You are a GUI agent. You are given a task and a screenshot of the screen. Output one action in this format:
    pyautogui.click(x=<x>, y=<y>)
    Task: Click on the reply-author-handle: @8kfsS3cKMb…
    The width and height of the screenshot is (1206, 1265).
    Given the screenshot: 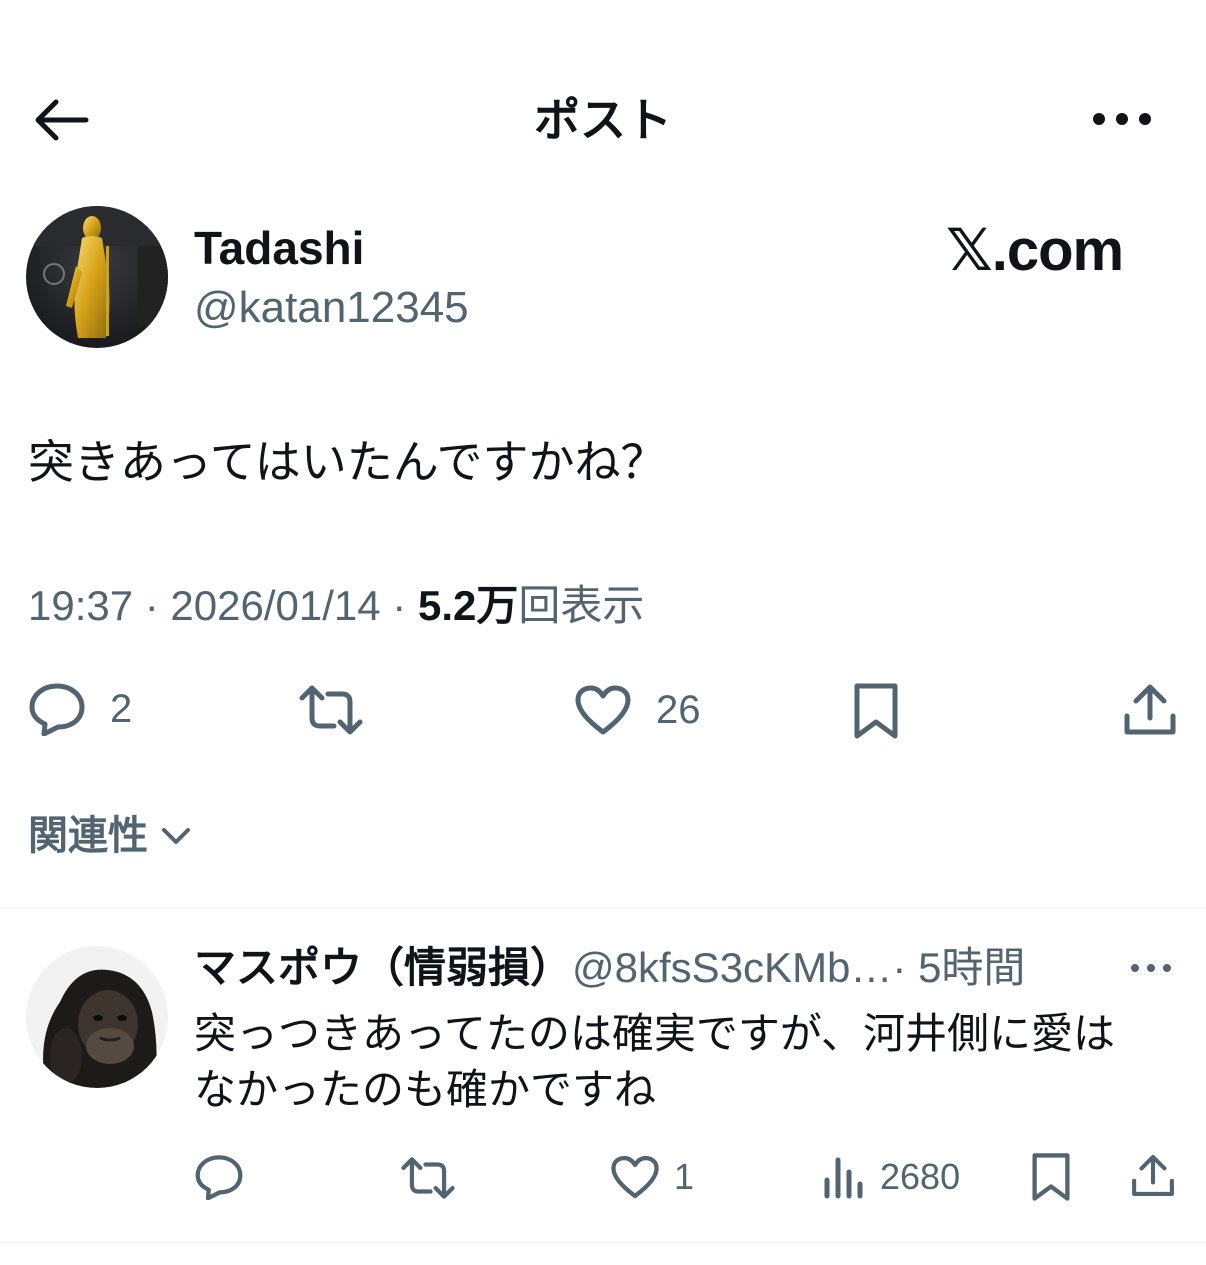 What is the action you would take?
    pyautogui.click(x=732, y=967)
    